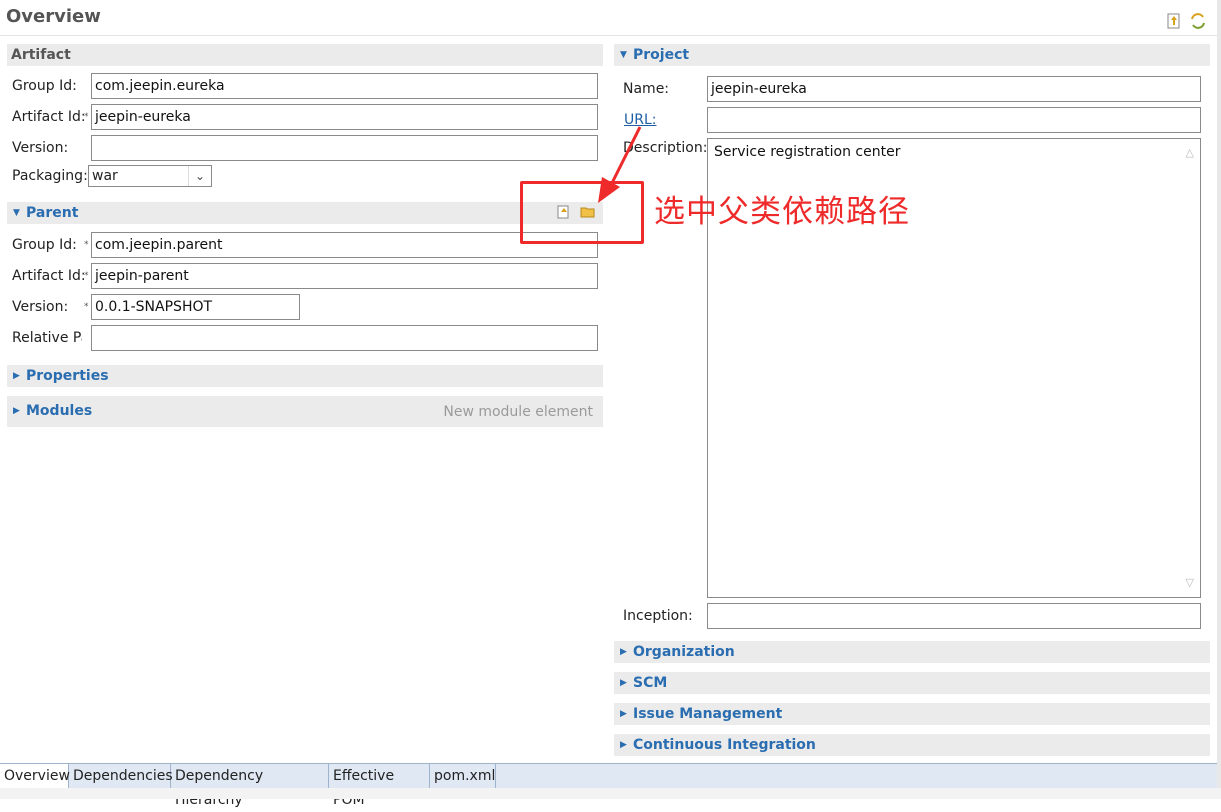 This screenshot has height=812, width=1221. What do you see at coordinates (620, 164) in the screenshot?
I see `annotation-arrow` at bounding box center [620, 164].